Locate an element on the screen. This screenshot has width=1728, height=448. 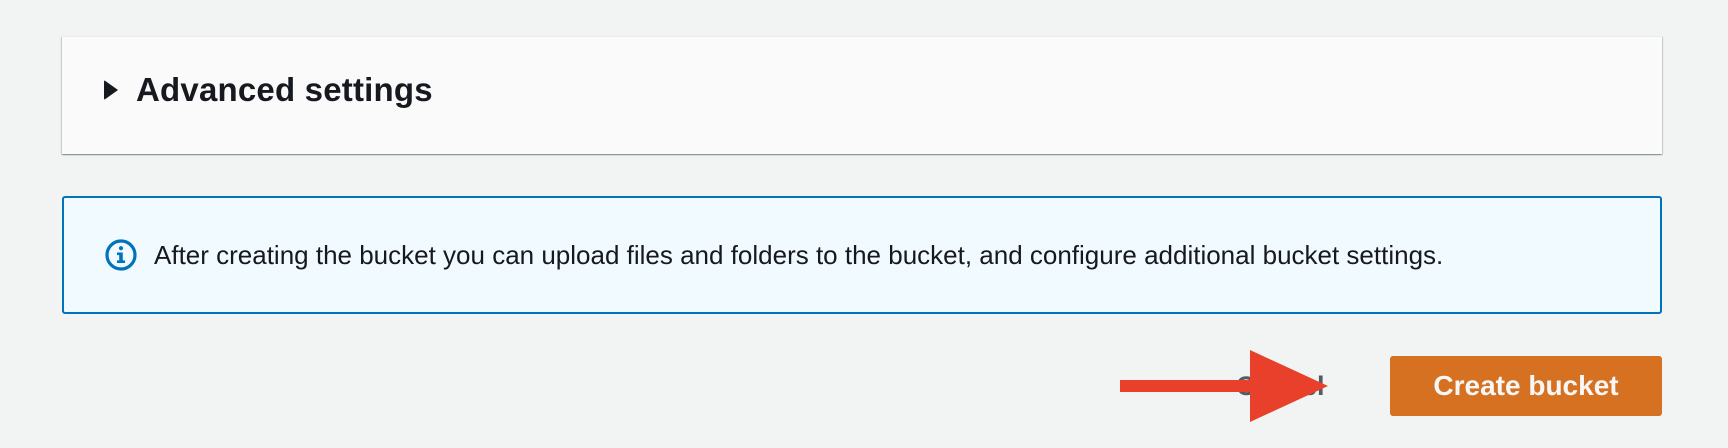
advanced-settings-toggle: Advanced settings is located at coordinates (268, 90).